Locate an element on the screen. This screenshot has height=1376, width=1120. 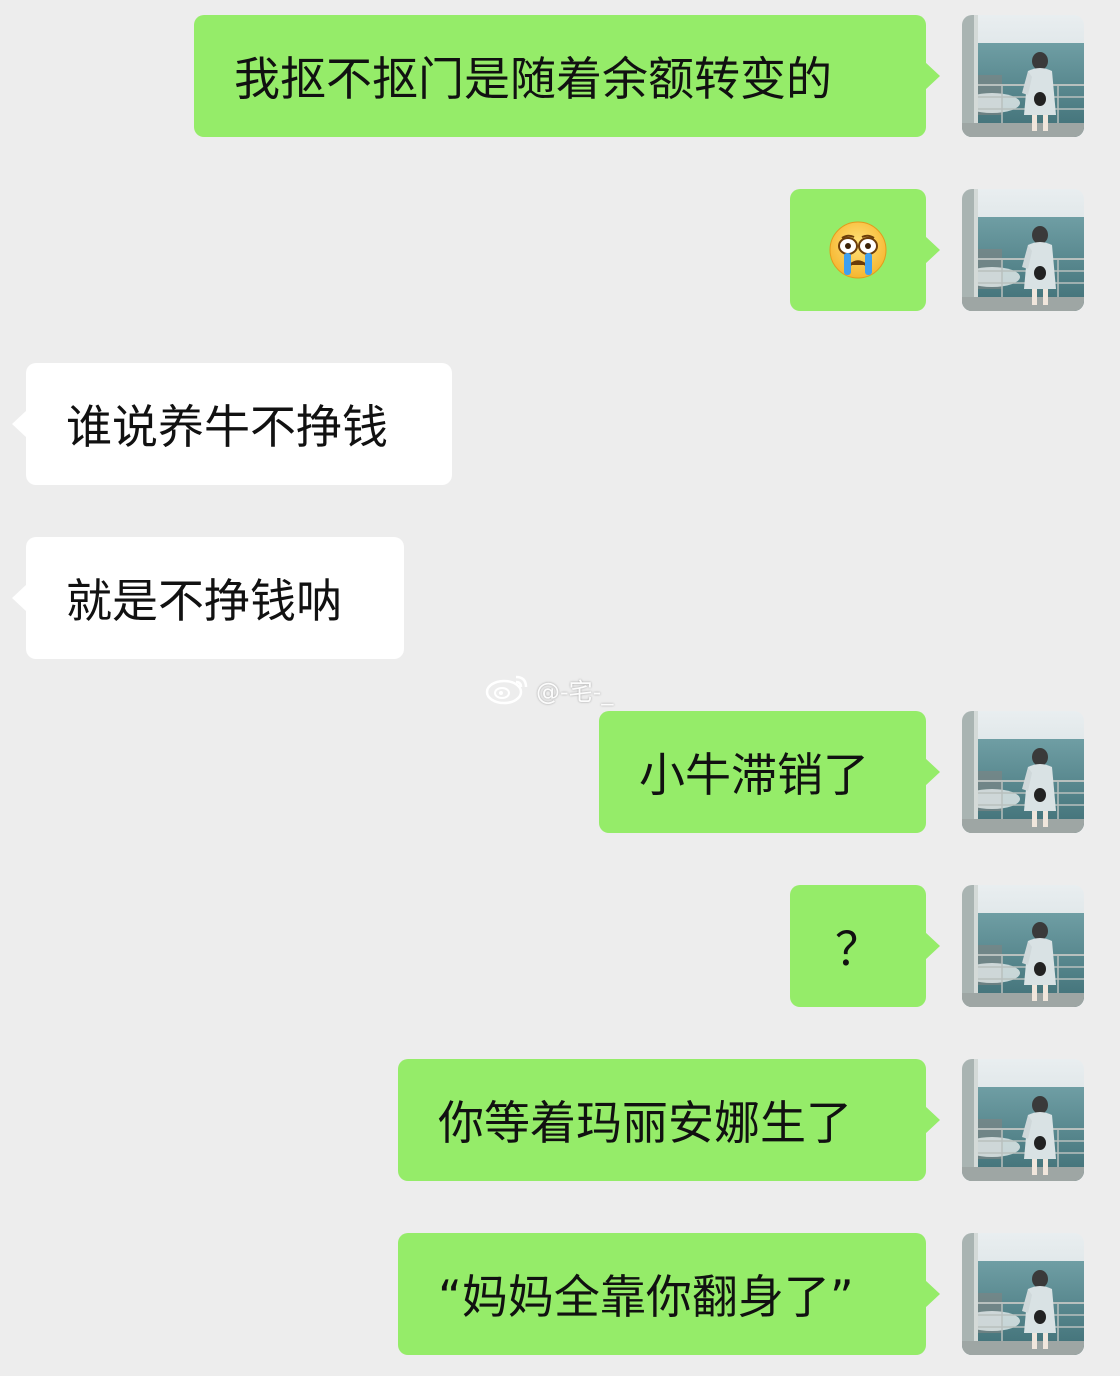
message-text: 谁说养牛不挣钱 is located at coordinates (227, 427).